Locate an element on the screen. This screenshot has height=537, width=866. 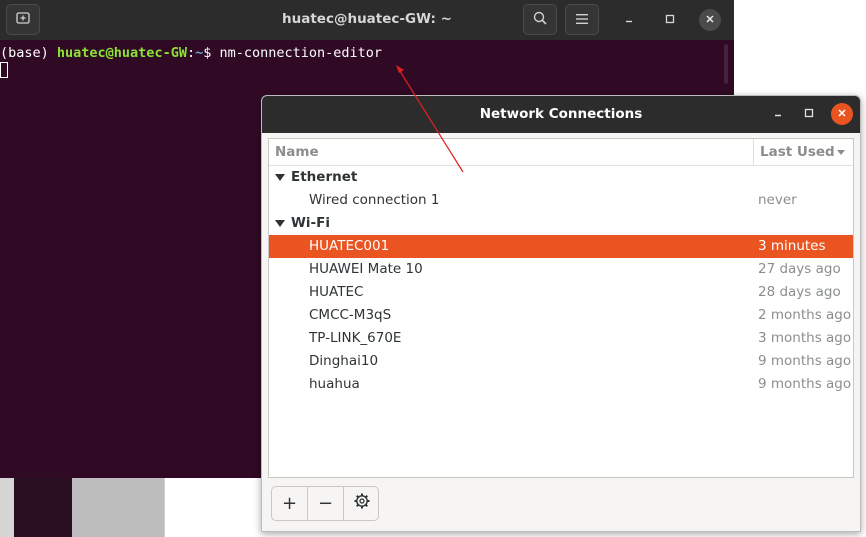
terminal-close-button is located at coordinates (710, 20).